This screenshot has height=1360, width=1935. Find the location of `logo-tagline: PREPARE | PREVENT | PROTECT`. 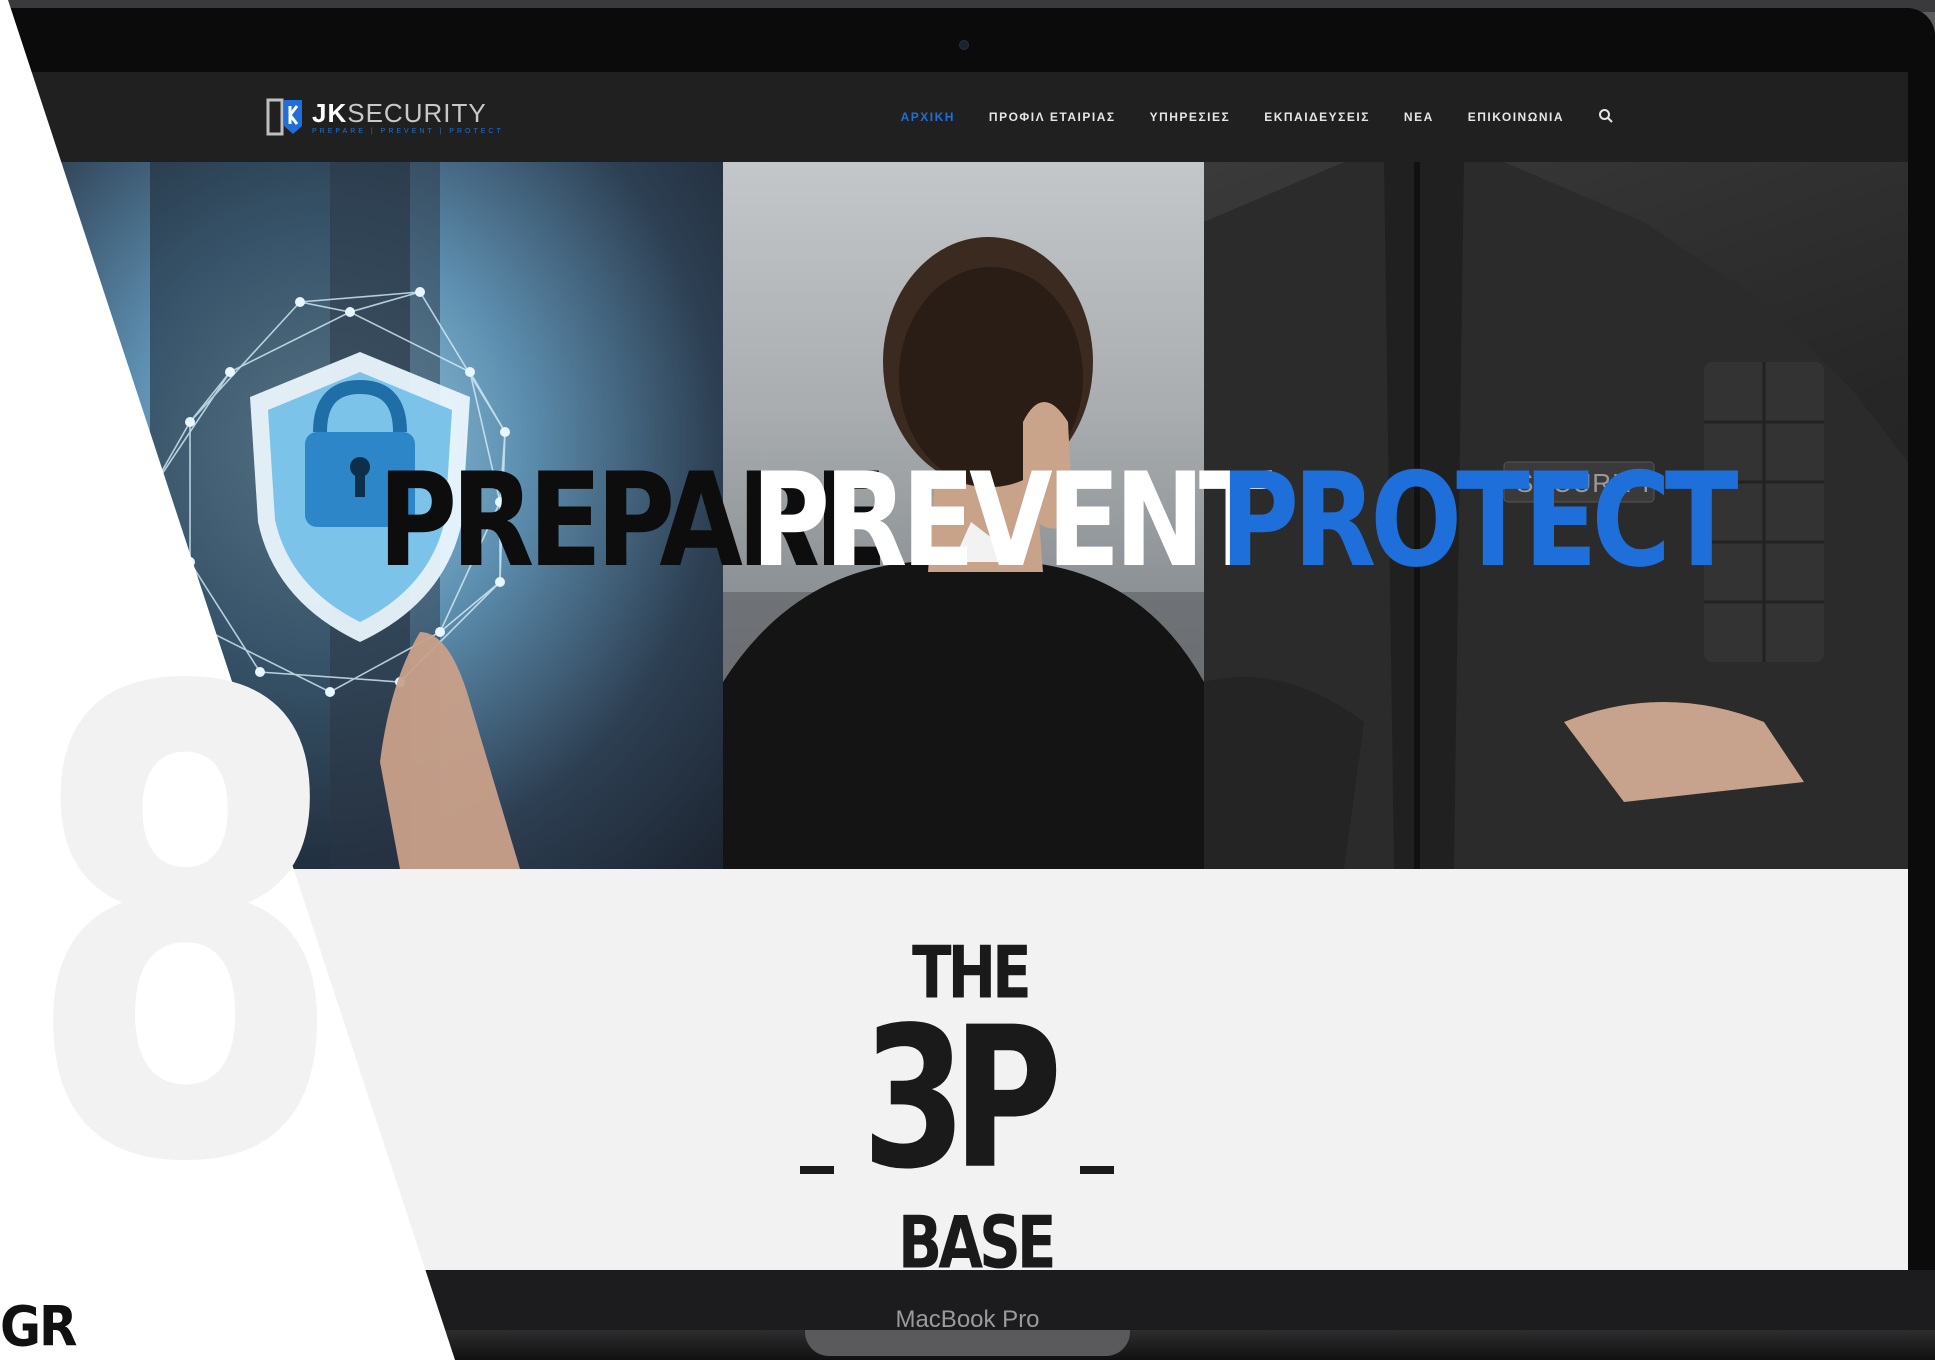

logo-tagline: PREPARE | PREVENT | PROTECT is located at coordinates (408, 131).